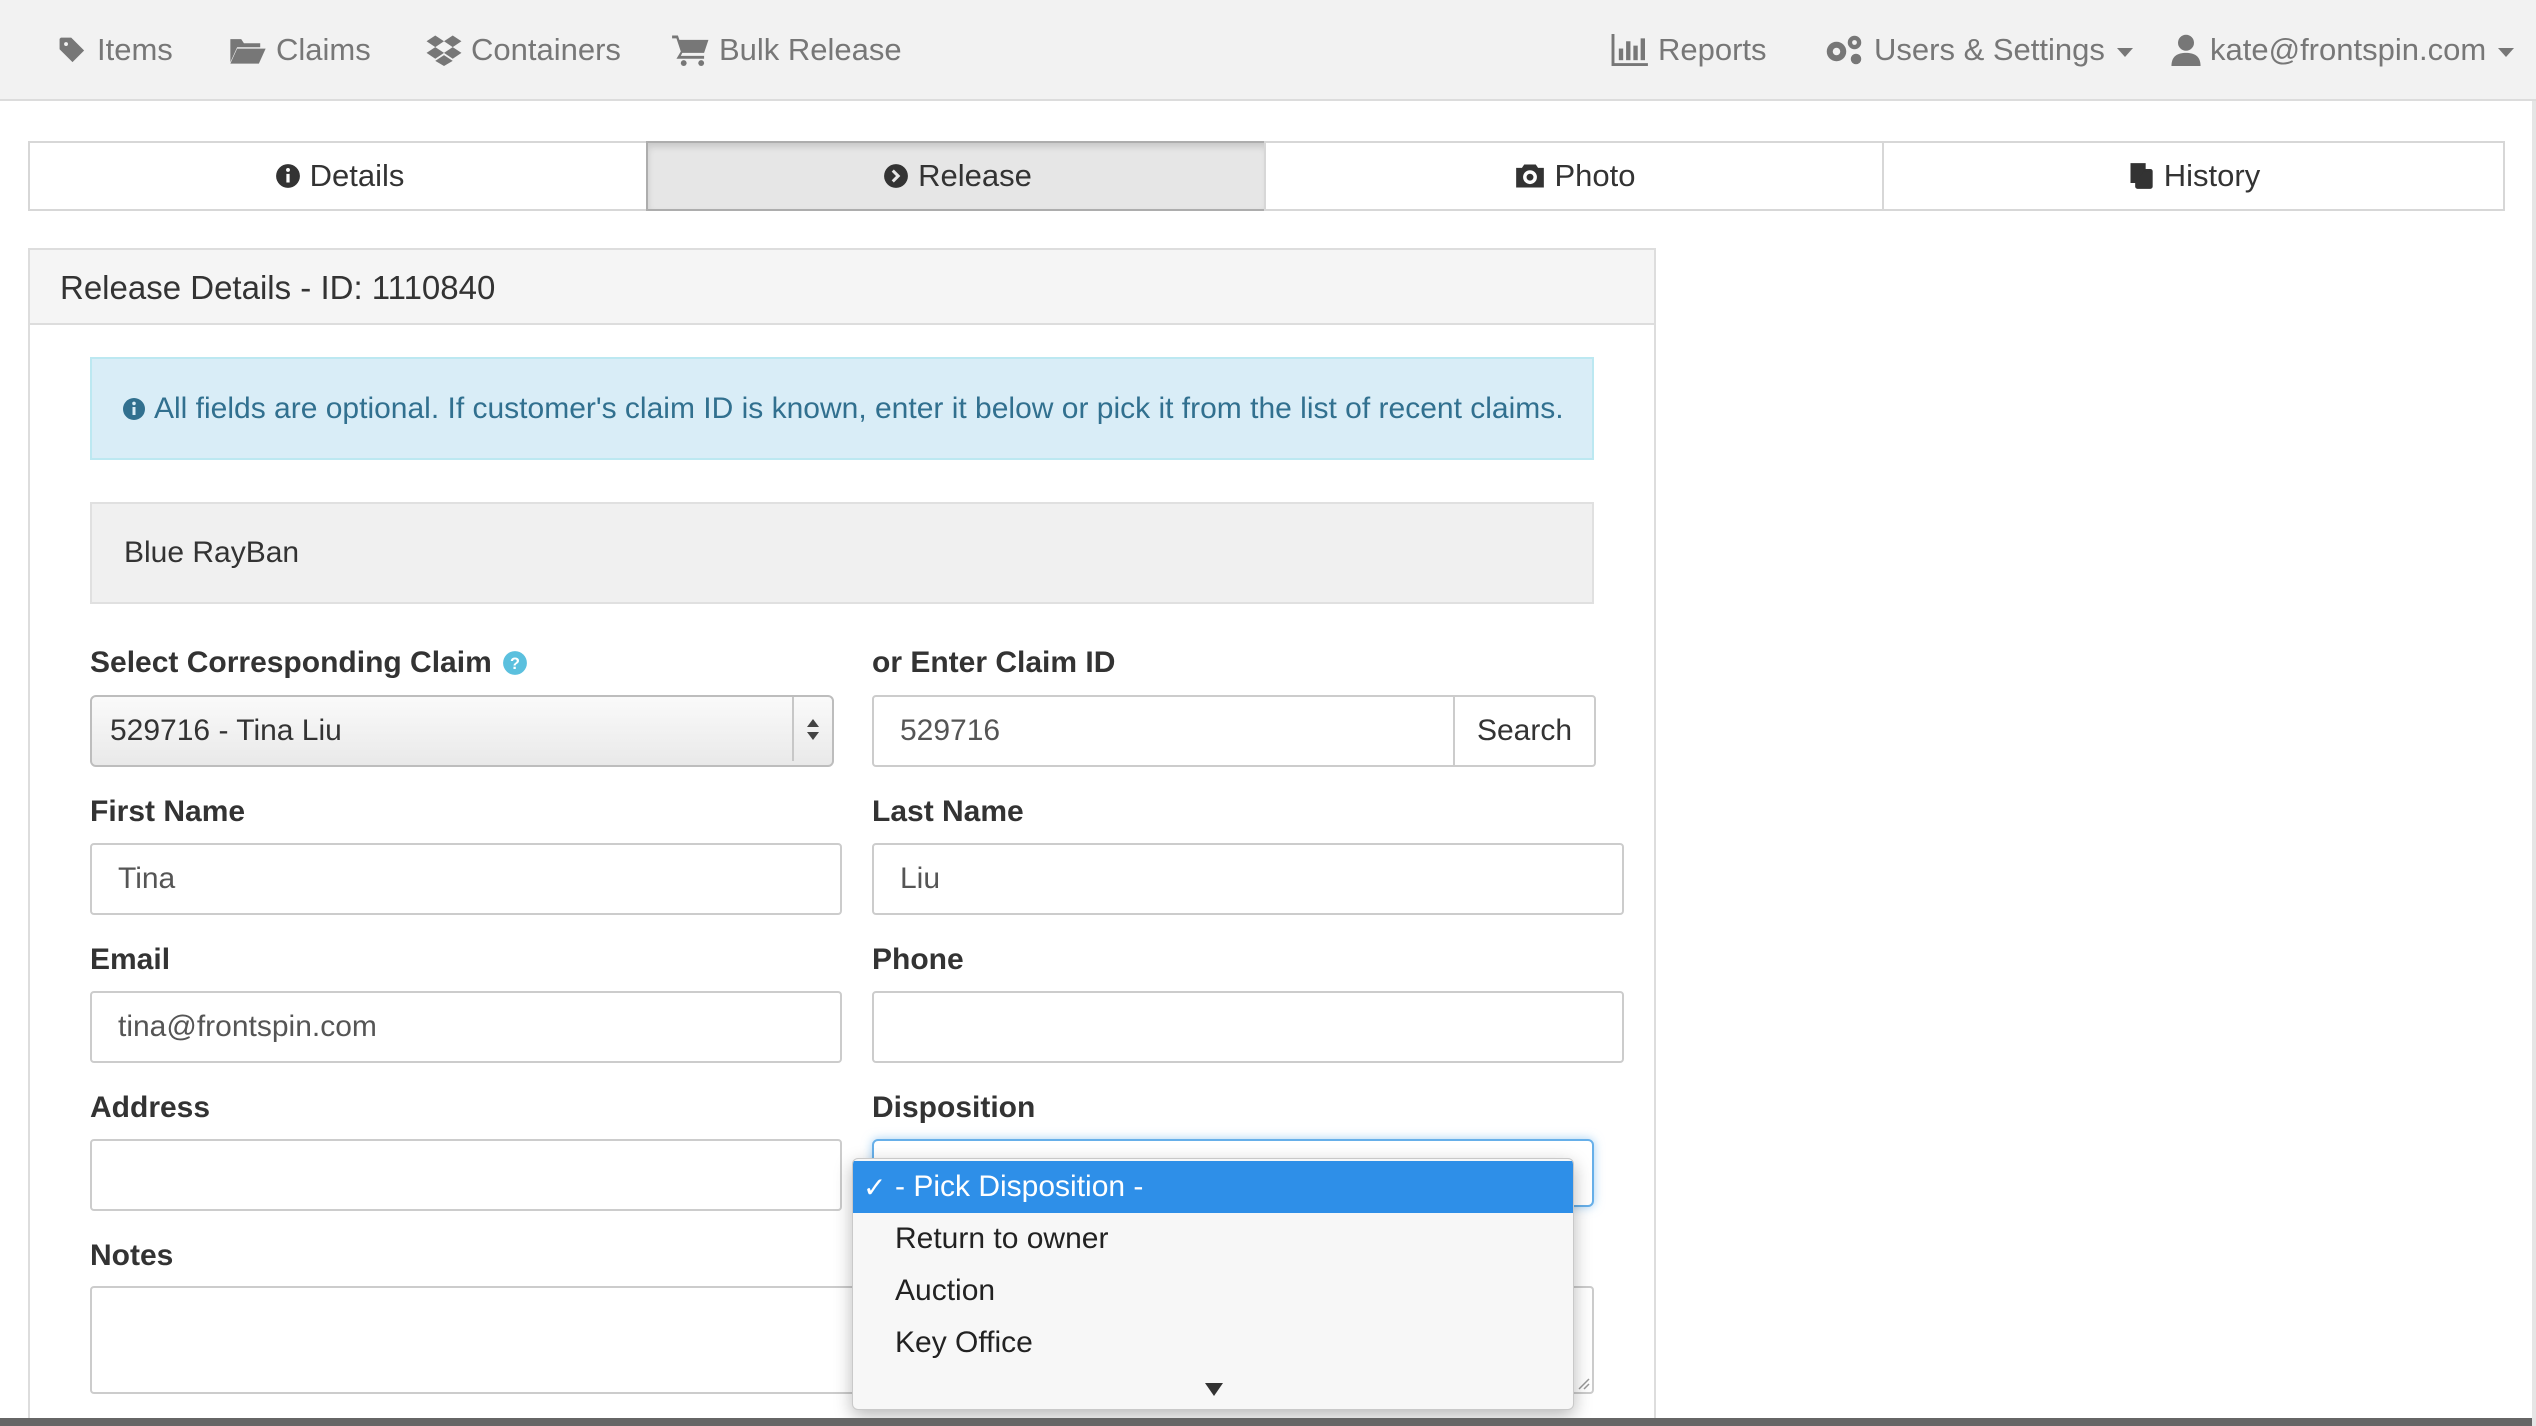  What do you see at coordinates (812, 729) in the screenshot?
I see `select-arrows-icon` at bounding box center [812, 729].